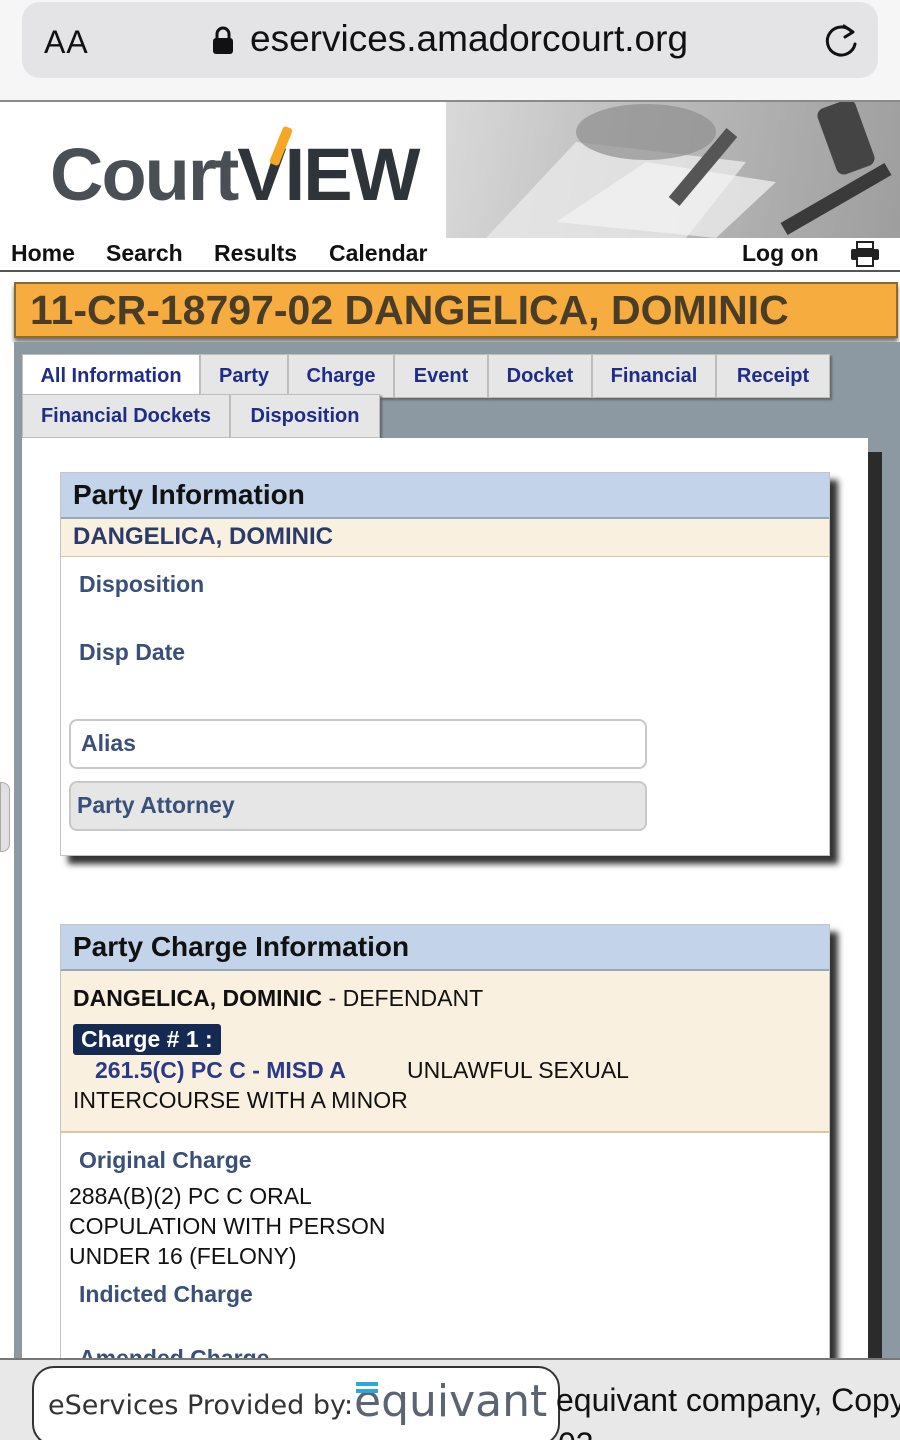 This screenshot has width=900, height=1440. I want to click on provided-by-text: eServices Provided by:, so click(201, 1405).